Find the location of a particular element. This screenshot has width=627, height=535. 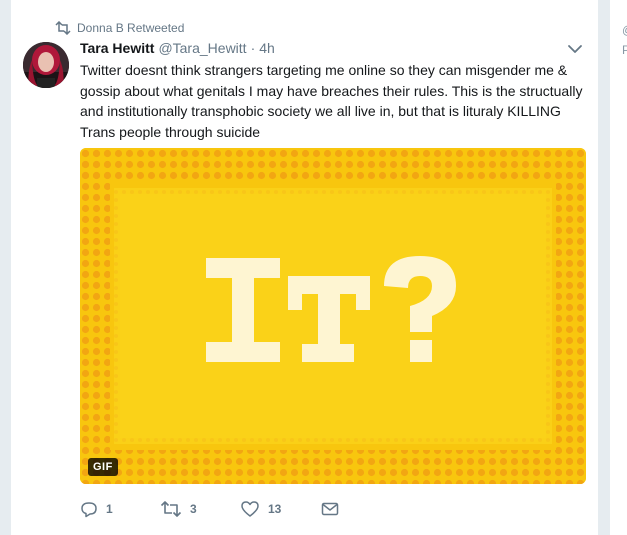

like-button: 13 is located at coordinates (260, 509).